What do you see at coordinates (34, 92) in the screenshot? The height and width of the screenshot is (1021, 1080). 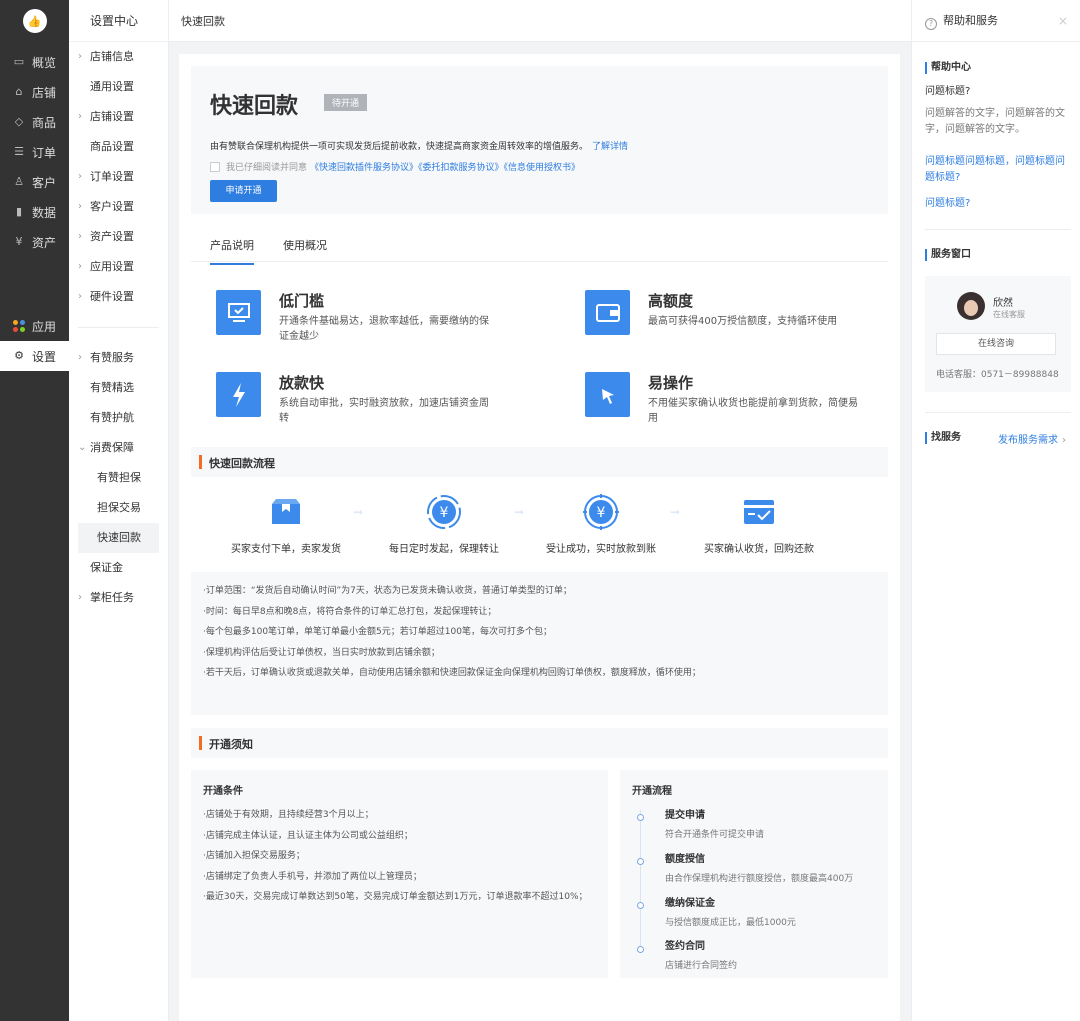 I see `nav-item-1: ⌂ 店铺` at bounding box center [34, 92].